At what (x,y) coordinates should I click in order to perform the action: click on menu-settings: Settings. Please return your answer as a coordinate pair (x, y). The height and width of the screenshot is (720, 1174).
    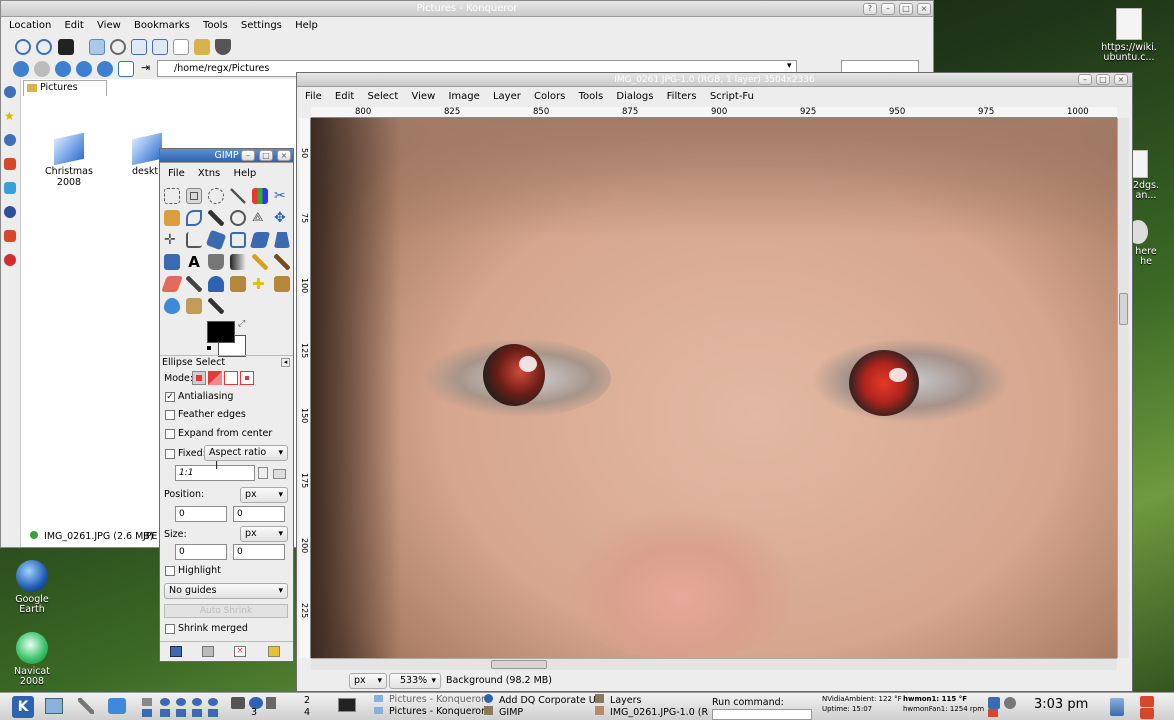
    Looking at the image, I should click on (261, 25).